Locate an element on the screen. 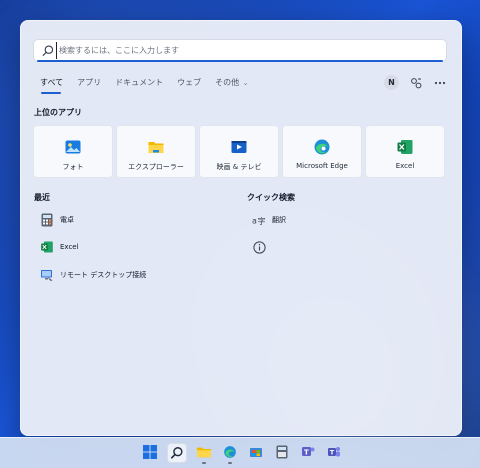  taskbar-teams: T is located at coordinates (334, 452).